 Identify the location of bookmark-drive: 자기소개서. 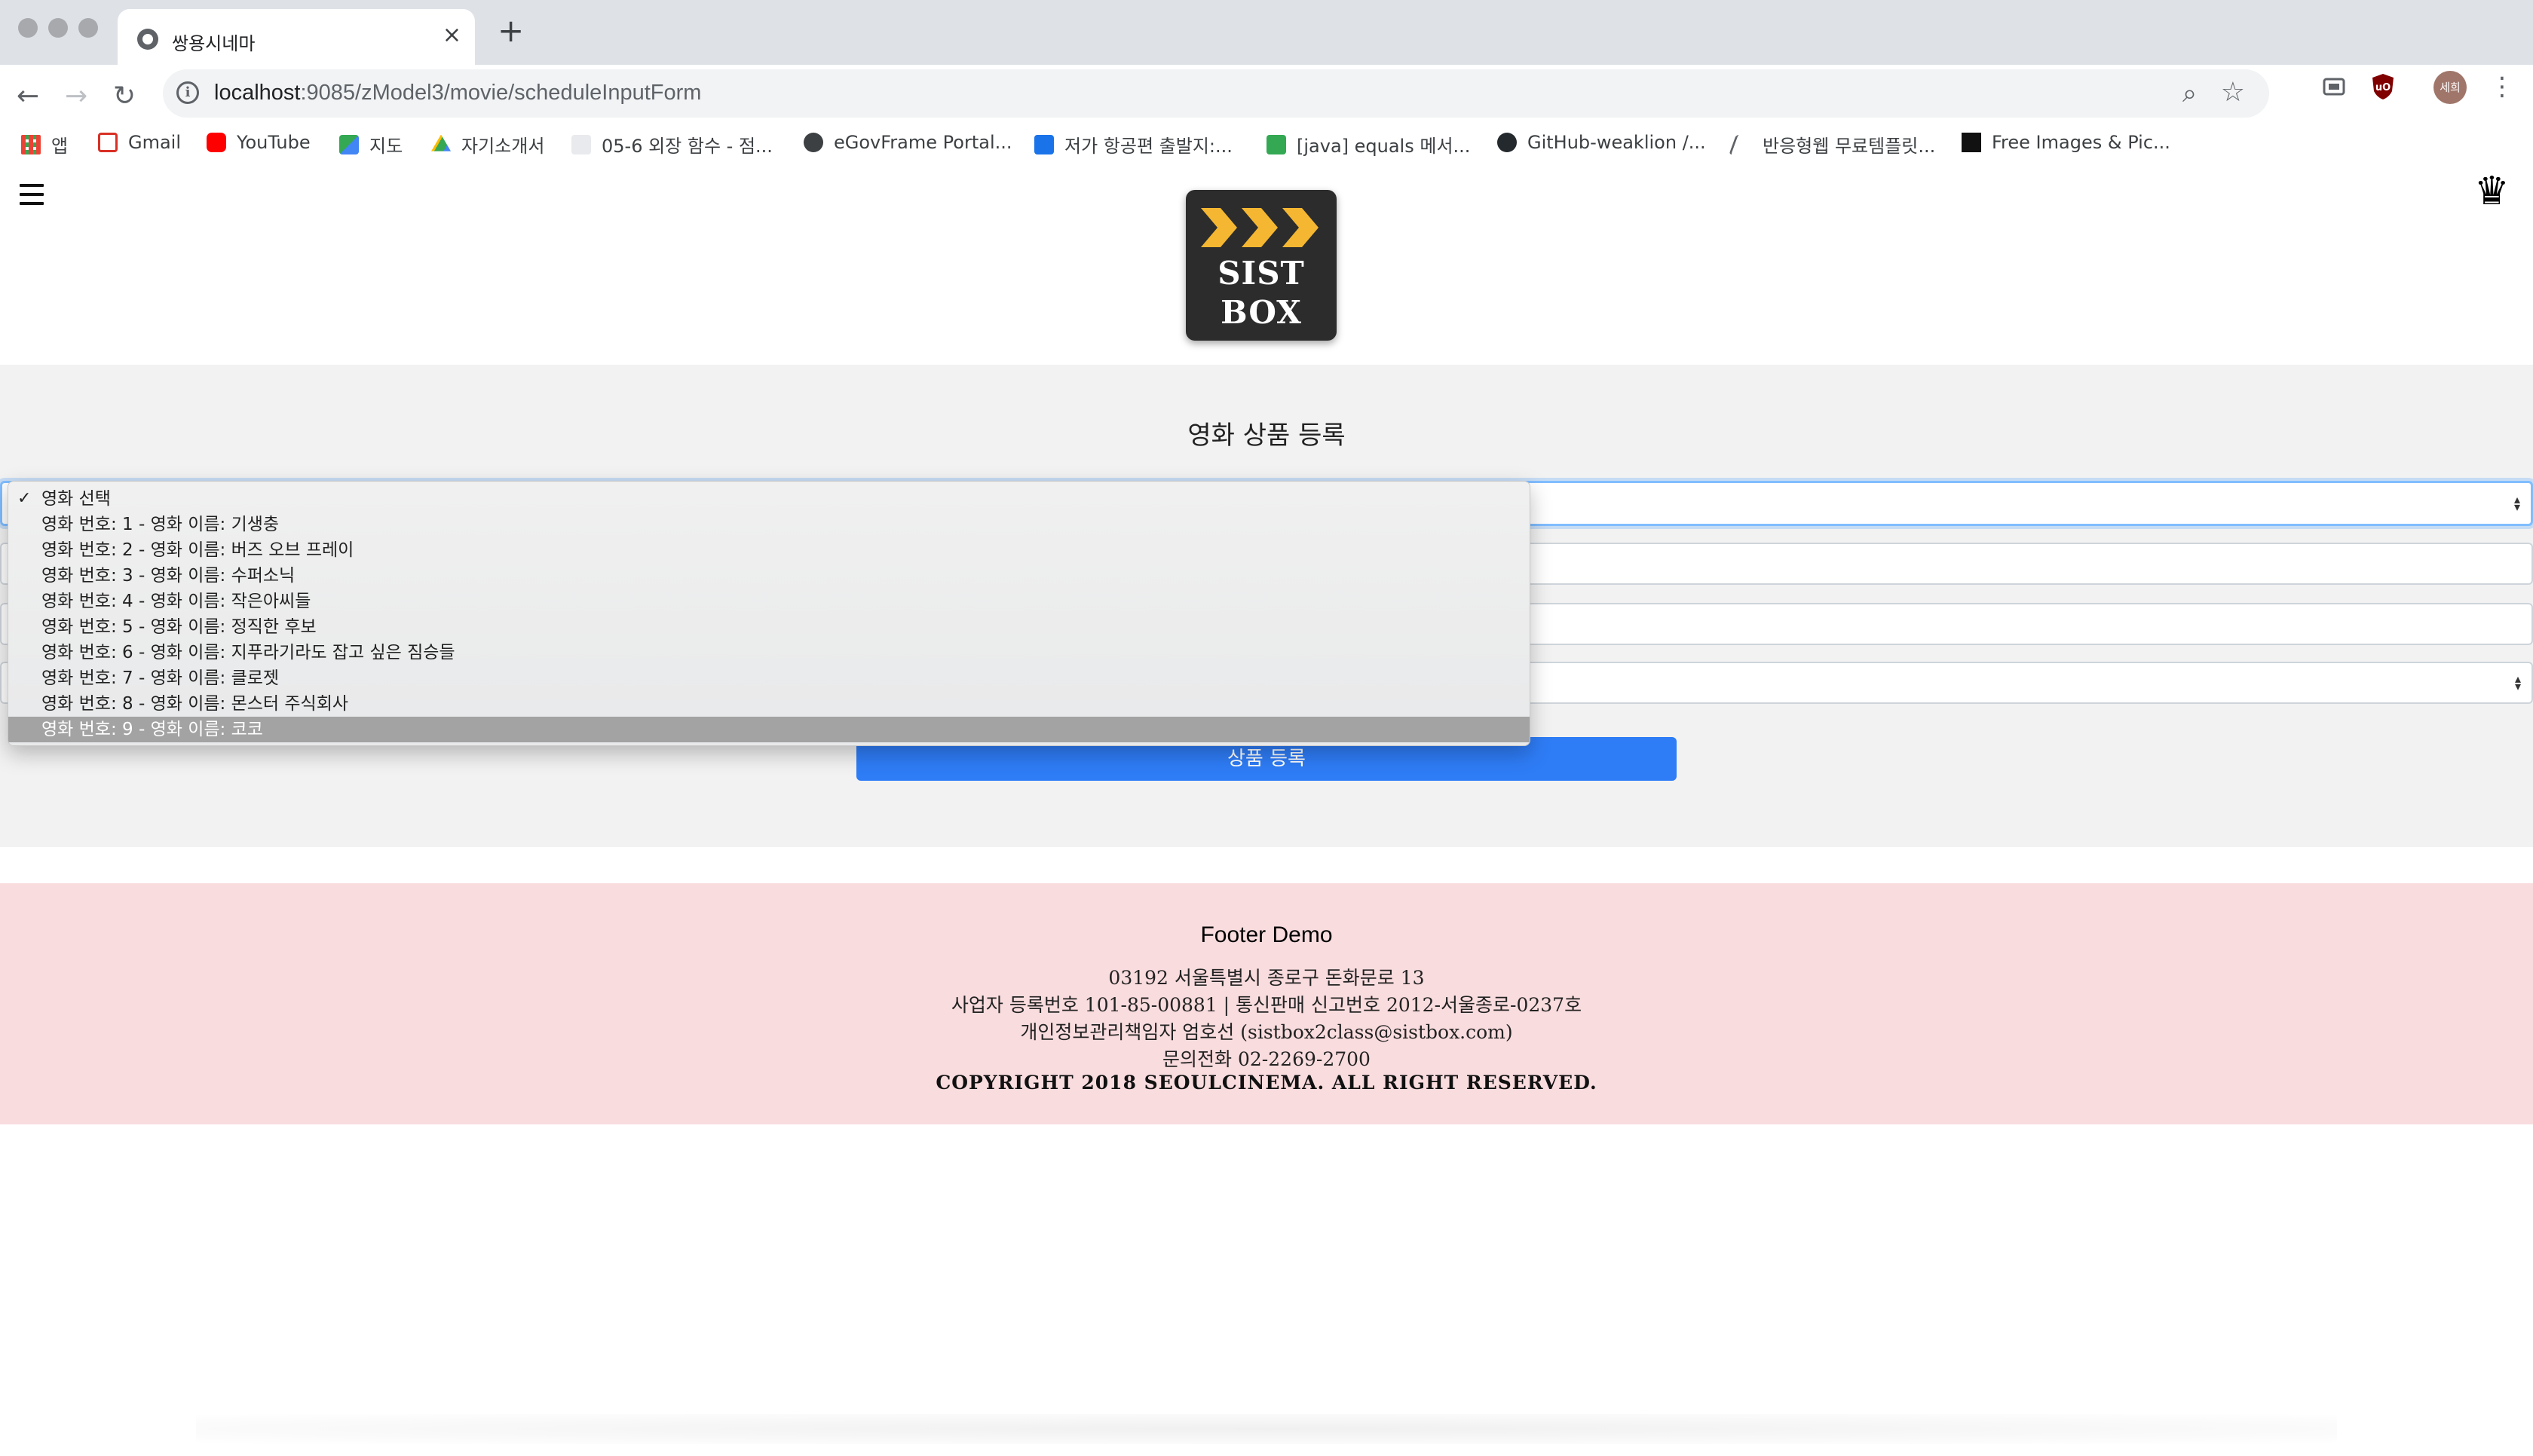
(487, 144).